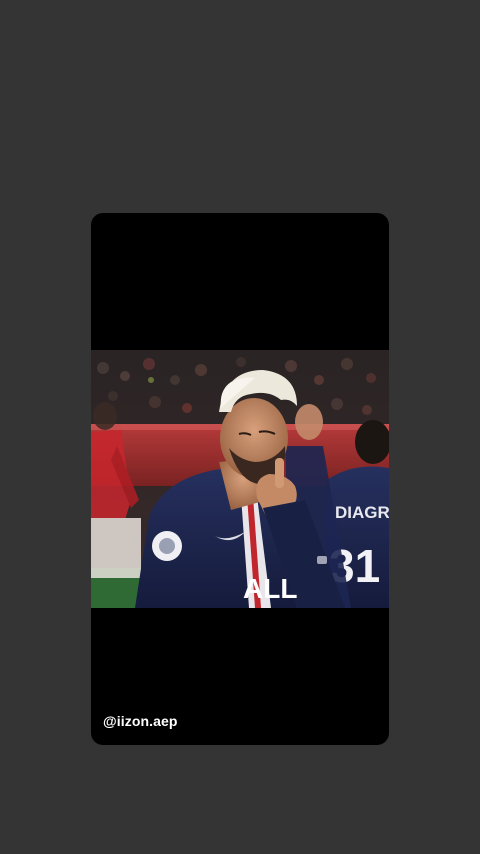 The image size is (480, 854). Describe the element at coordinates (362, 512) in the screenshot. I see `back-name: DIAGRA` at that location.